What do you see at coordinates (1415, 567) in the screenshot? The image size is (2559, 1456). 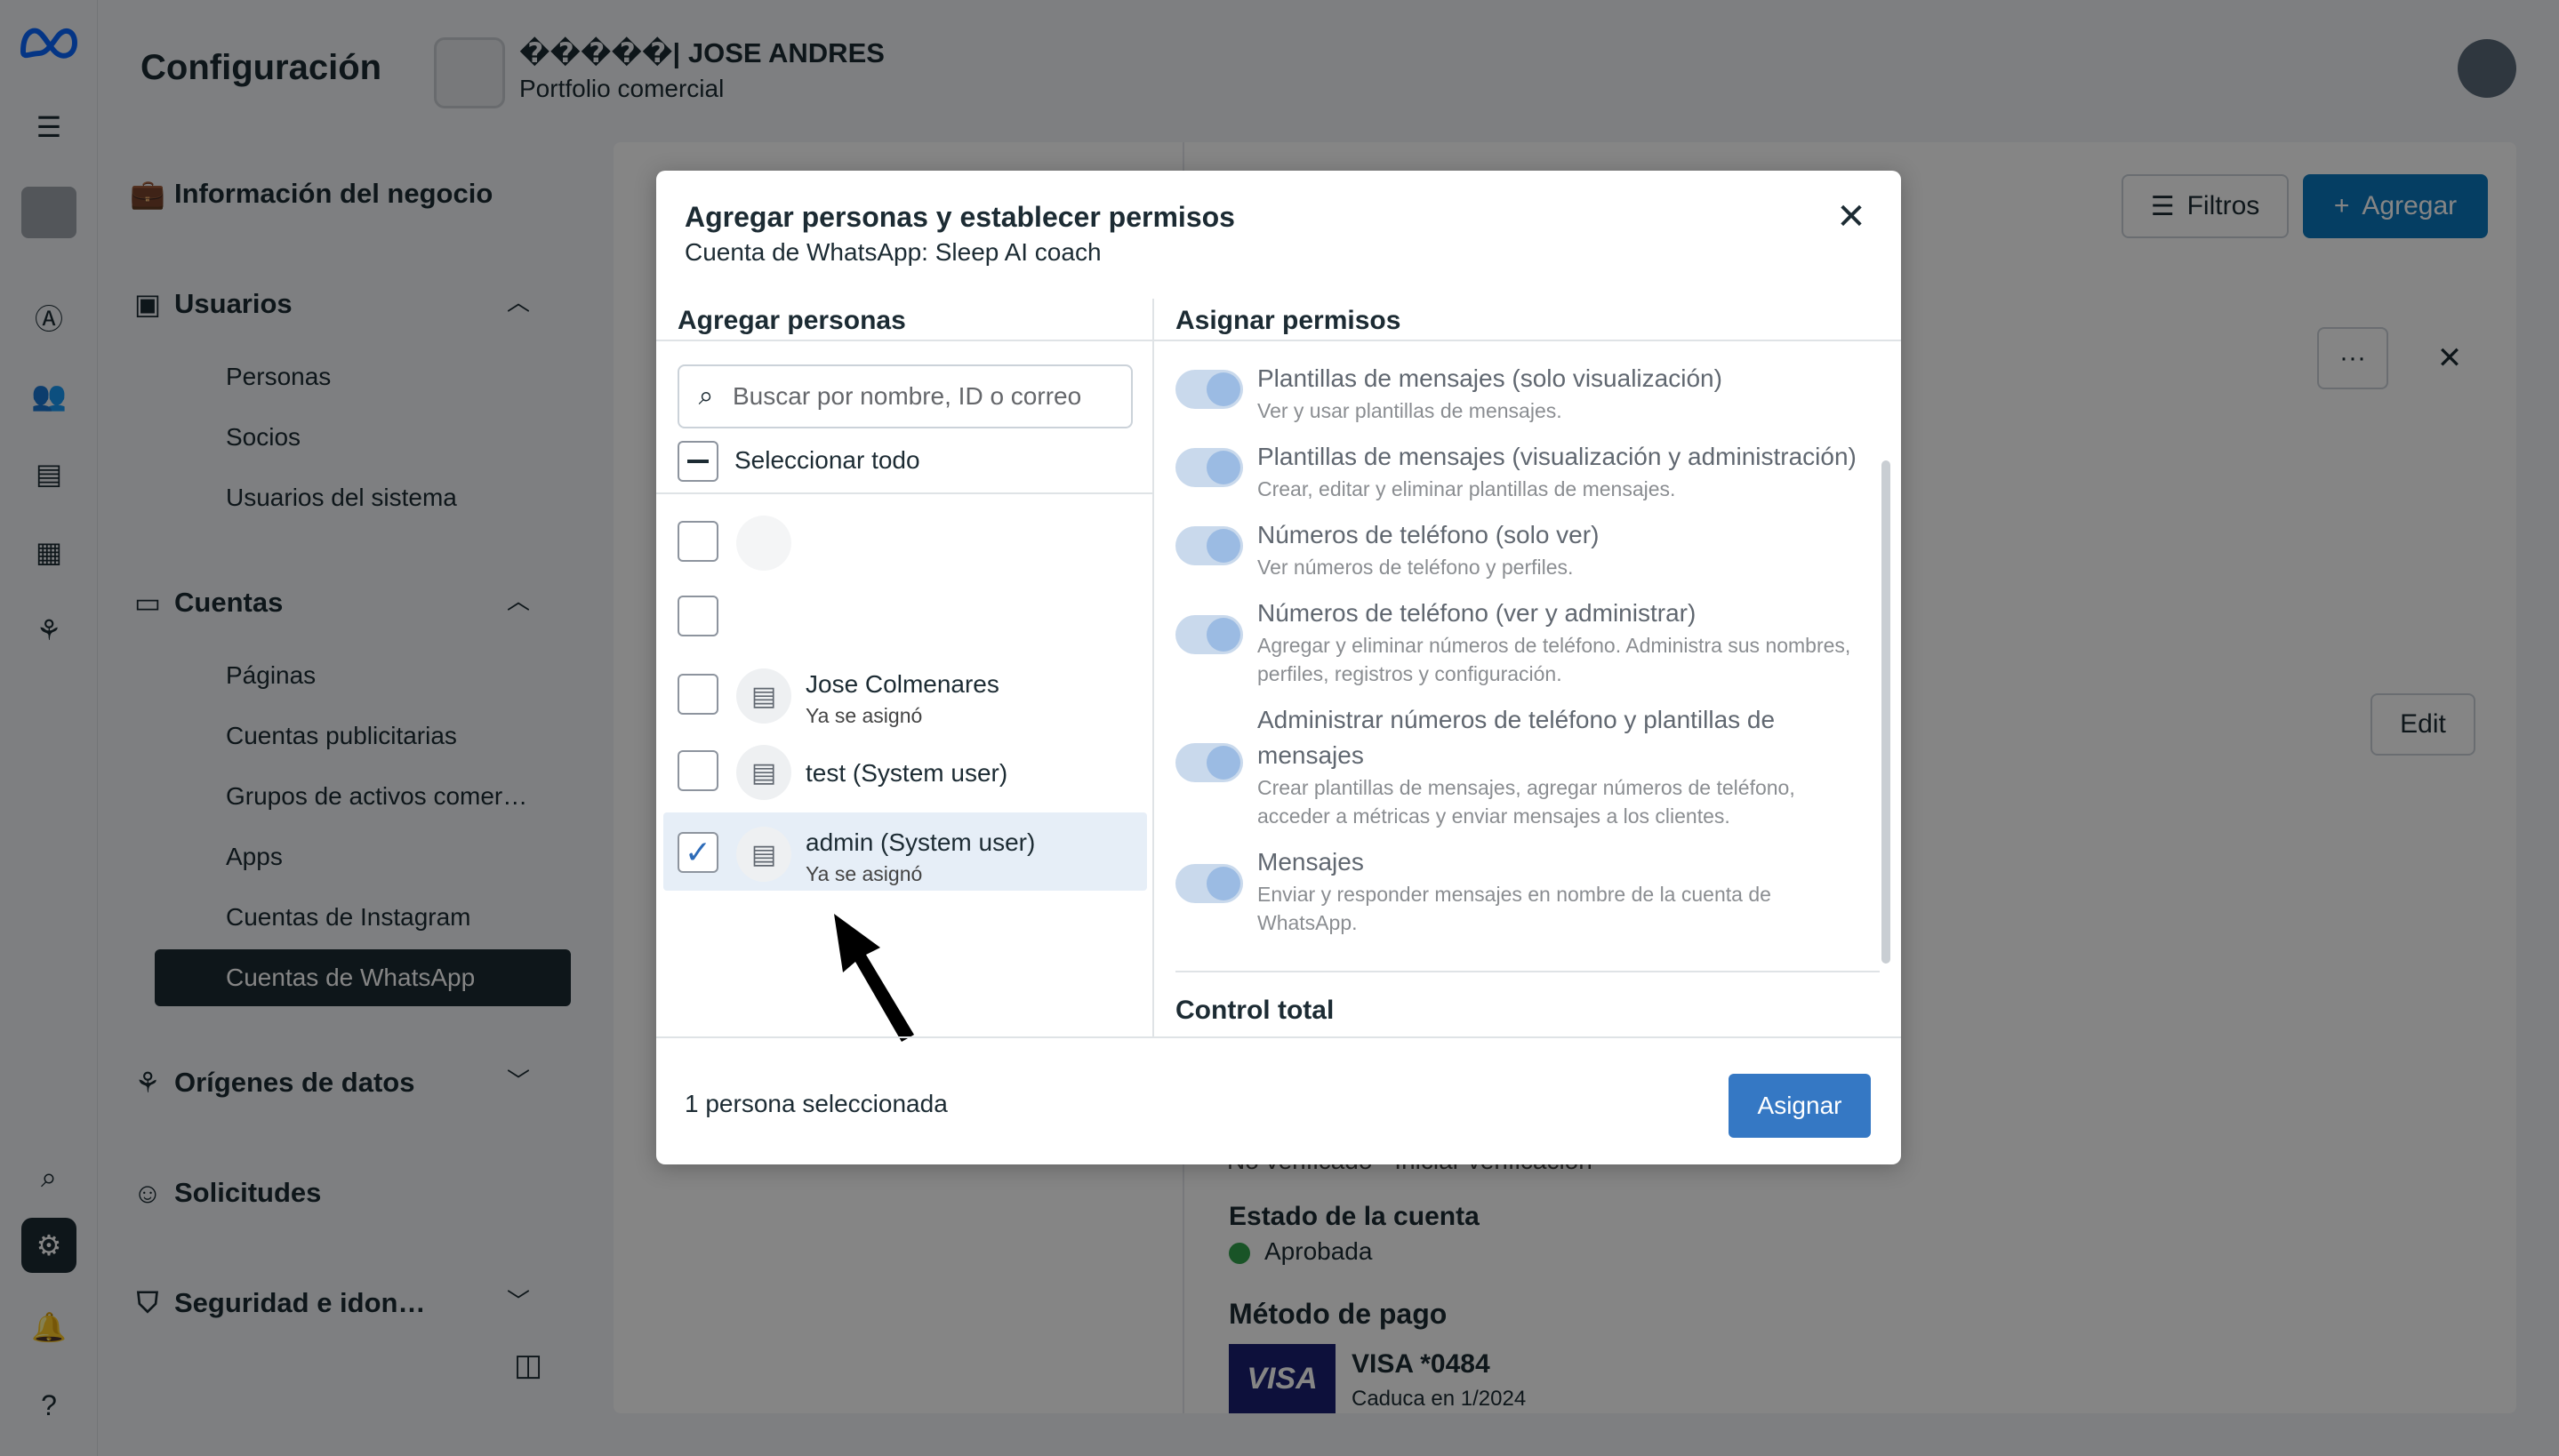 I see `permission-description: Ver números de teléfono y perfiles.` at bounding box center [1415, 567].